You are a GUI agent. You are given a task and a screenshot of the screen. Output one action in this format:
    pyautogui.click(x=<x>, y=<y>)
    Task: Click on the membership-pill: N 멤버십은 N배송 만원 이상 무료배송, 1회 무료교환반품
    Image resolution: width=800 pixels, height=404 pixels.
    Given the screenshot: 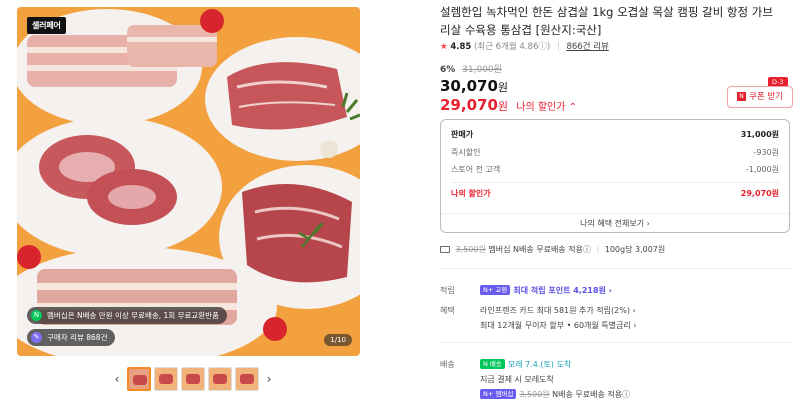 What is the action you would take?
    pyautogui.click(x=127, y=315)
    